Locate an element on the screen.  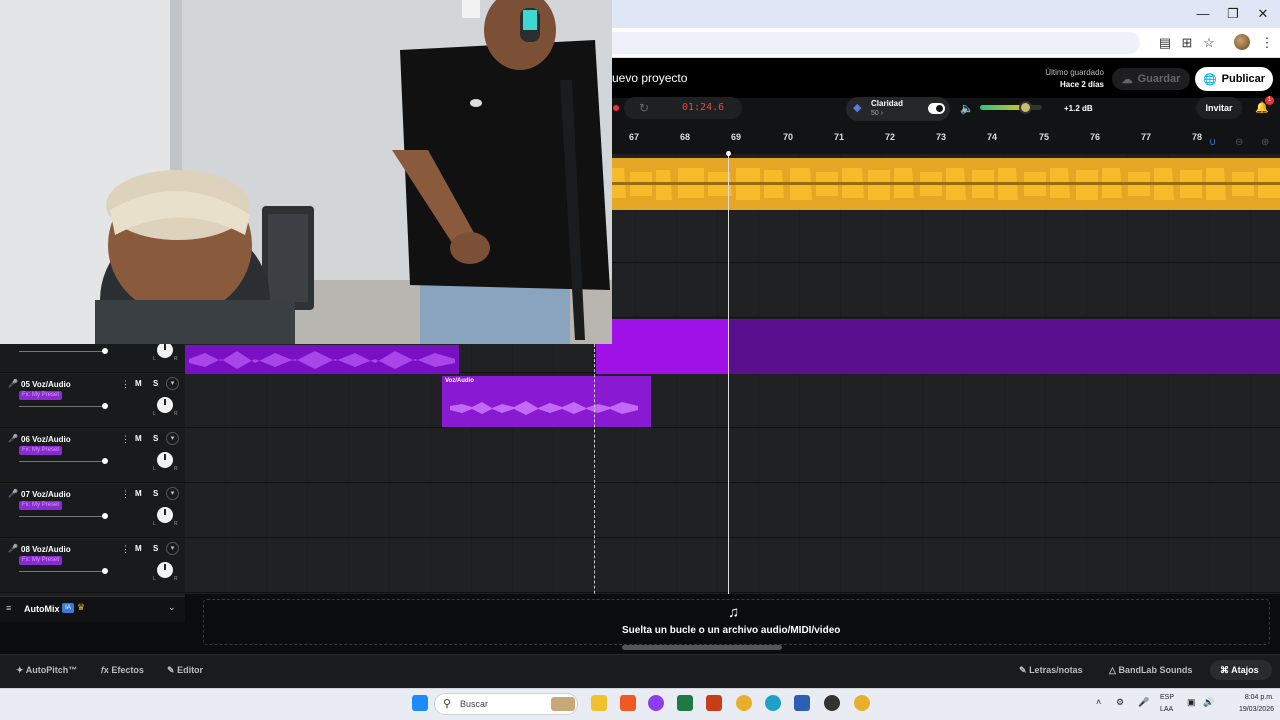
chevron-up-icon: ˄ is located at coordinates (1098, 702).